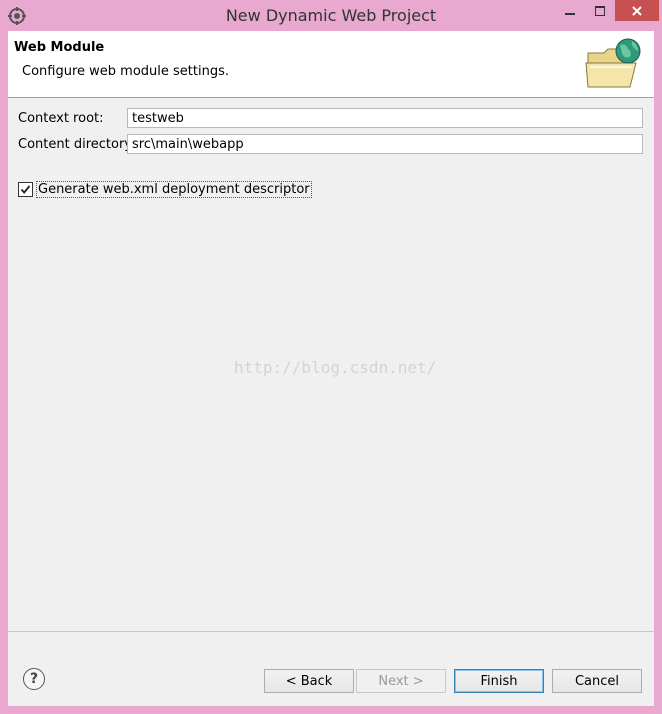  Describe the element at coordinates (61, 118) in the screenshot. I see `context-root-label: Context root:` at that location.